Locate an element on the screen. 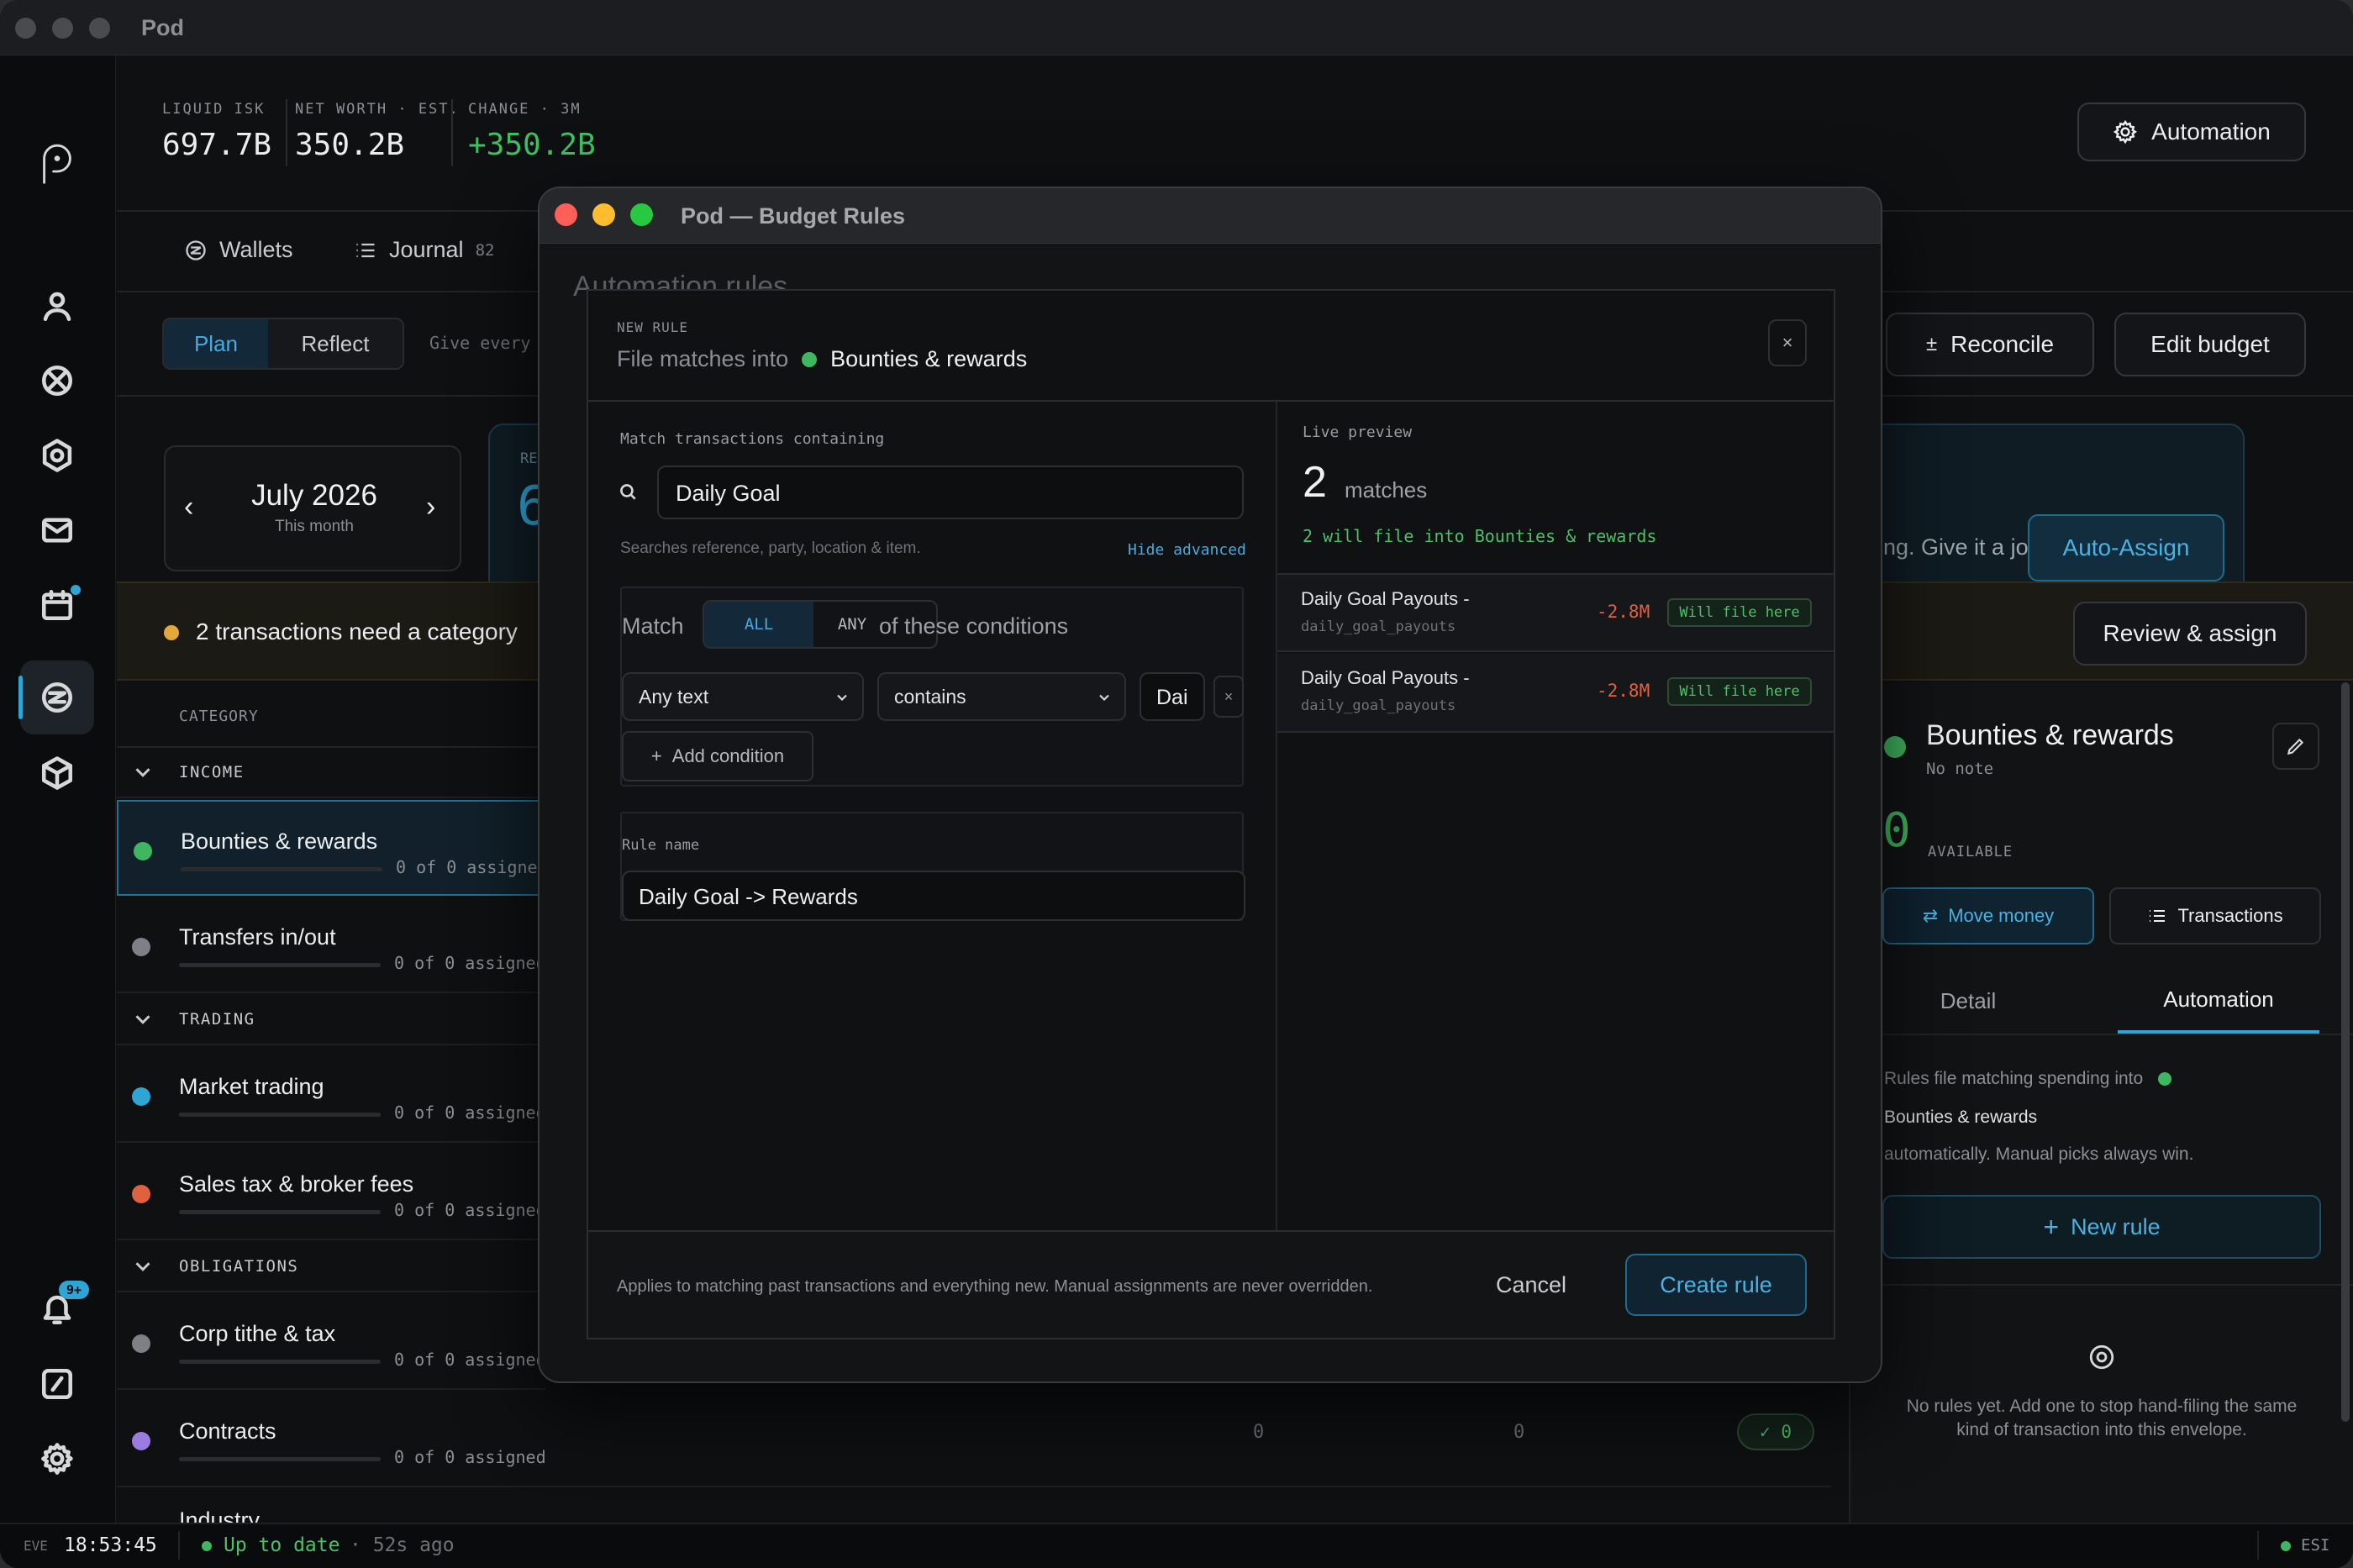 This screenshot has height=1568, width=2353. cube-icon is located at coordinates (57, 773).